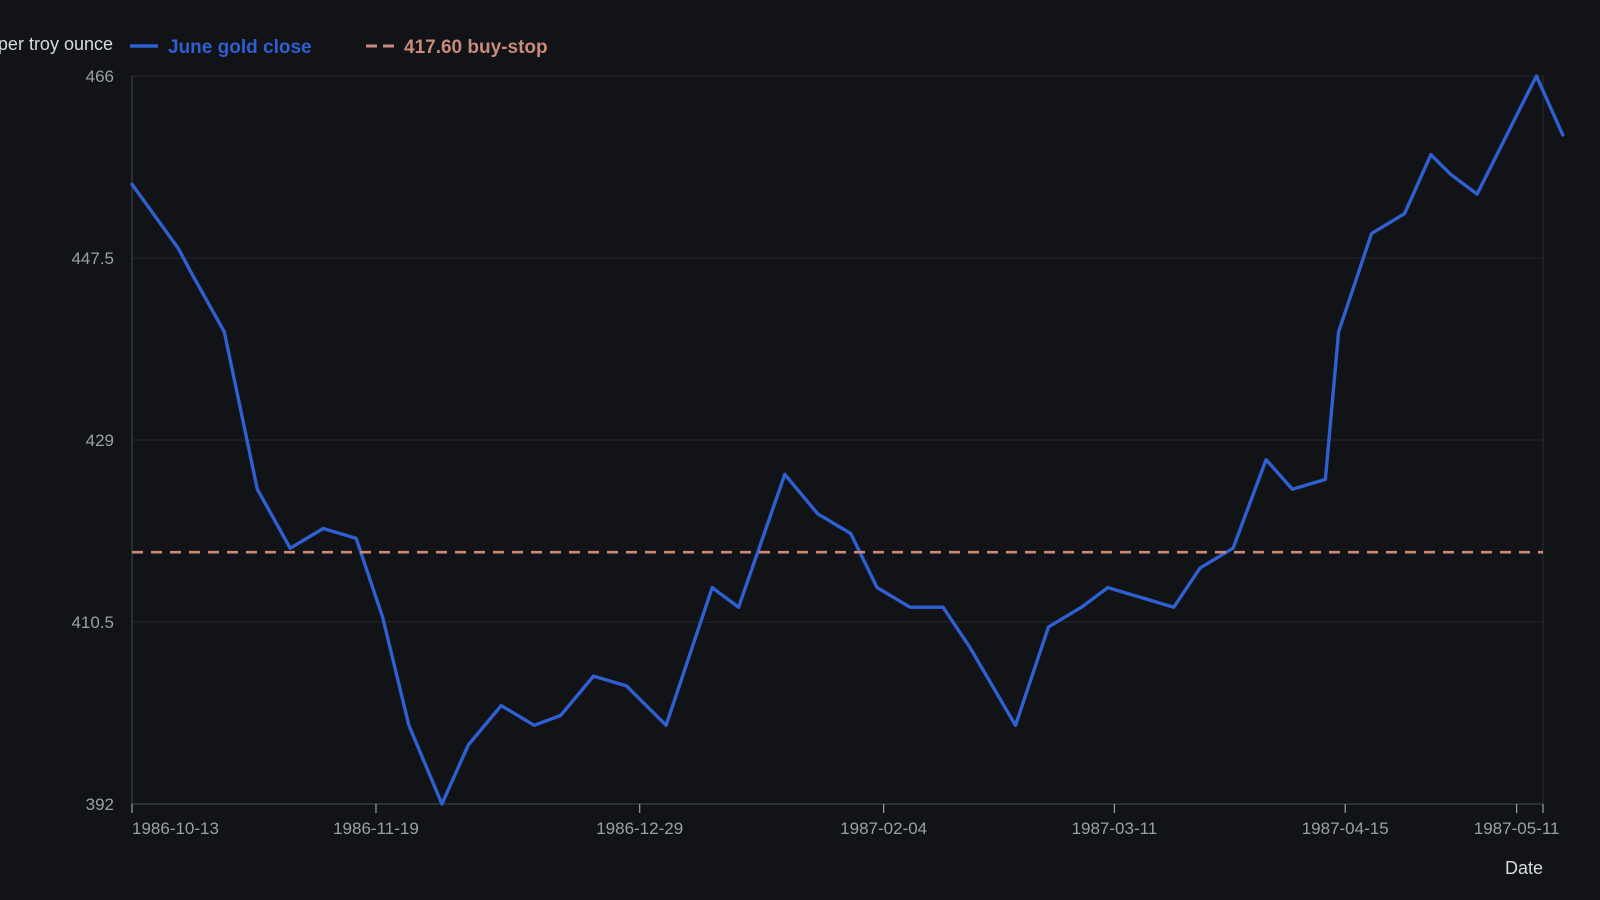 The height and width of the screenshot is (900, 1600). Describe the element at coordinates (376, 828) in the screenshot. I see `x-tick-label: 1986-11-19` at that location.